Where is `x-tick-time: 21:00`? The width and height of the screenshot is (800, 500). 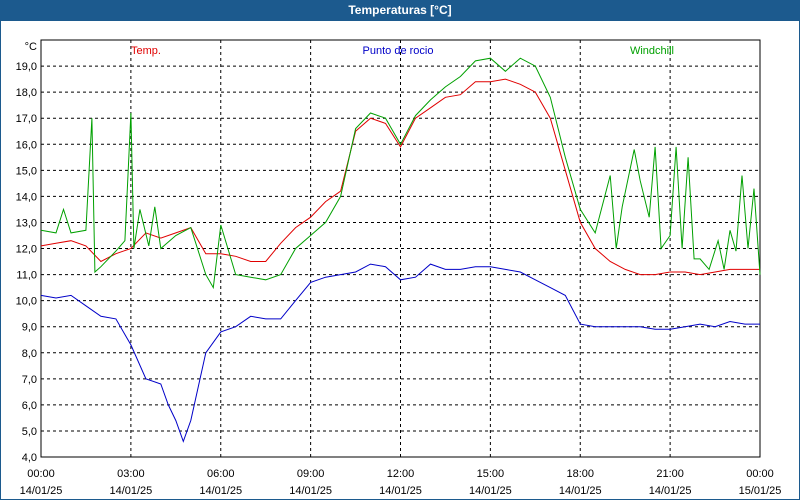
x-tick-time: 21:00 is located at coordinates (670, 474).